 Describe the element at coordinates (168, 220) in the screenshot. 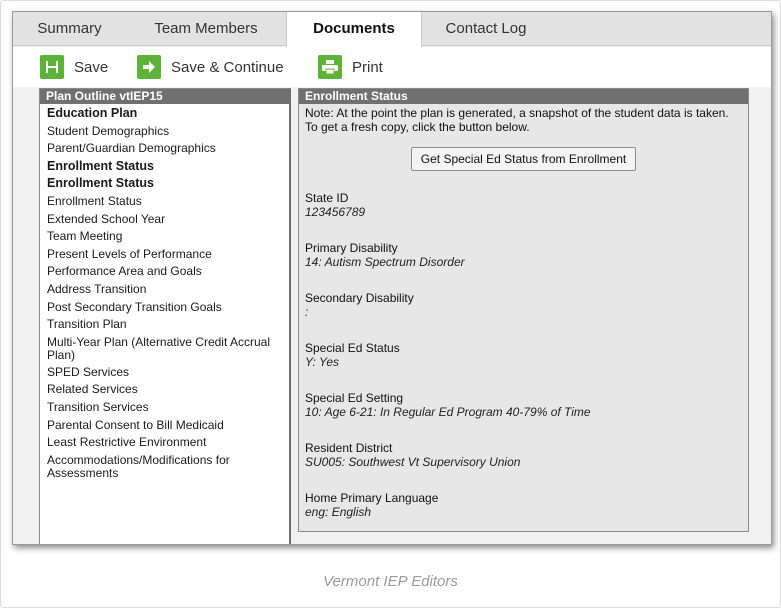

I see `outline-item: Extended School Year` at that location.